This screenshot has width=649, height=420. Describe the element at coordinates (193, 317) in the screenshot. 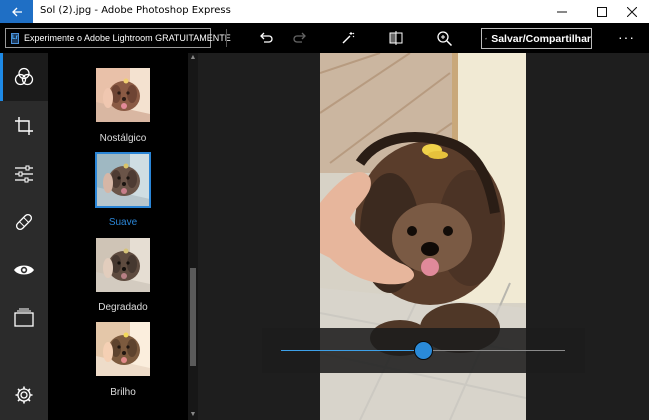

I see `scrollbar-thumb` at that location.